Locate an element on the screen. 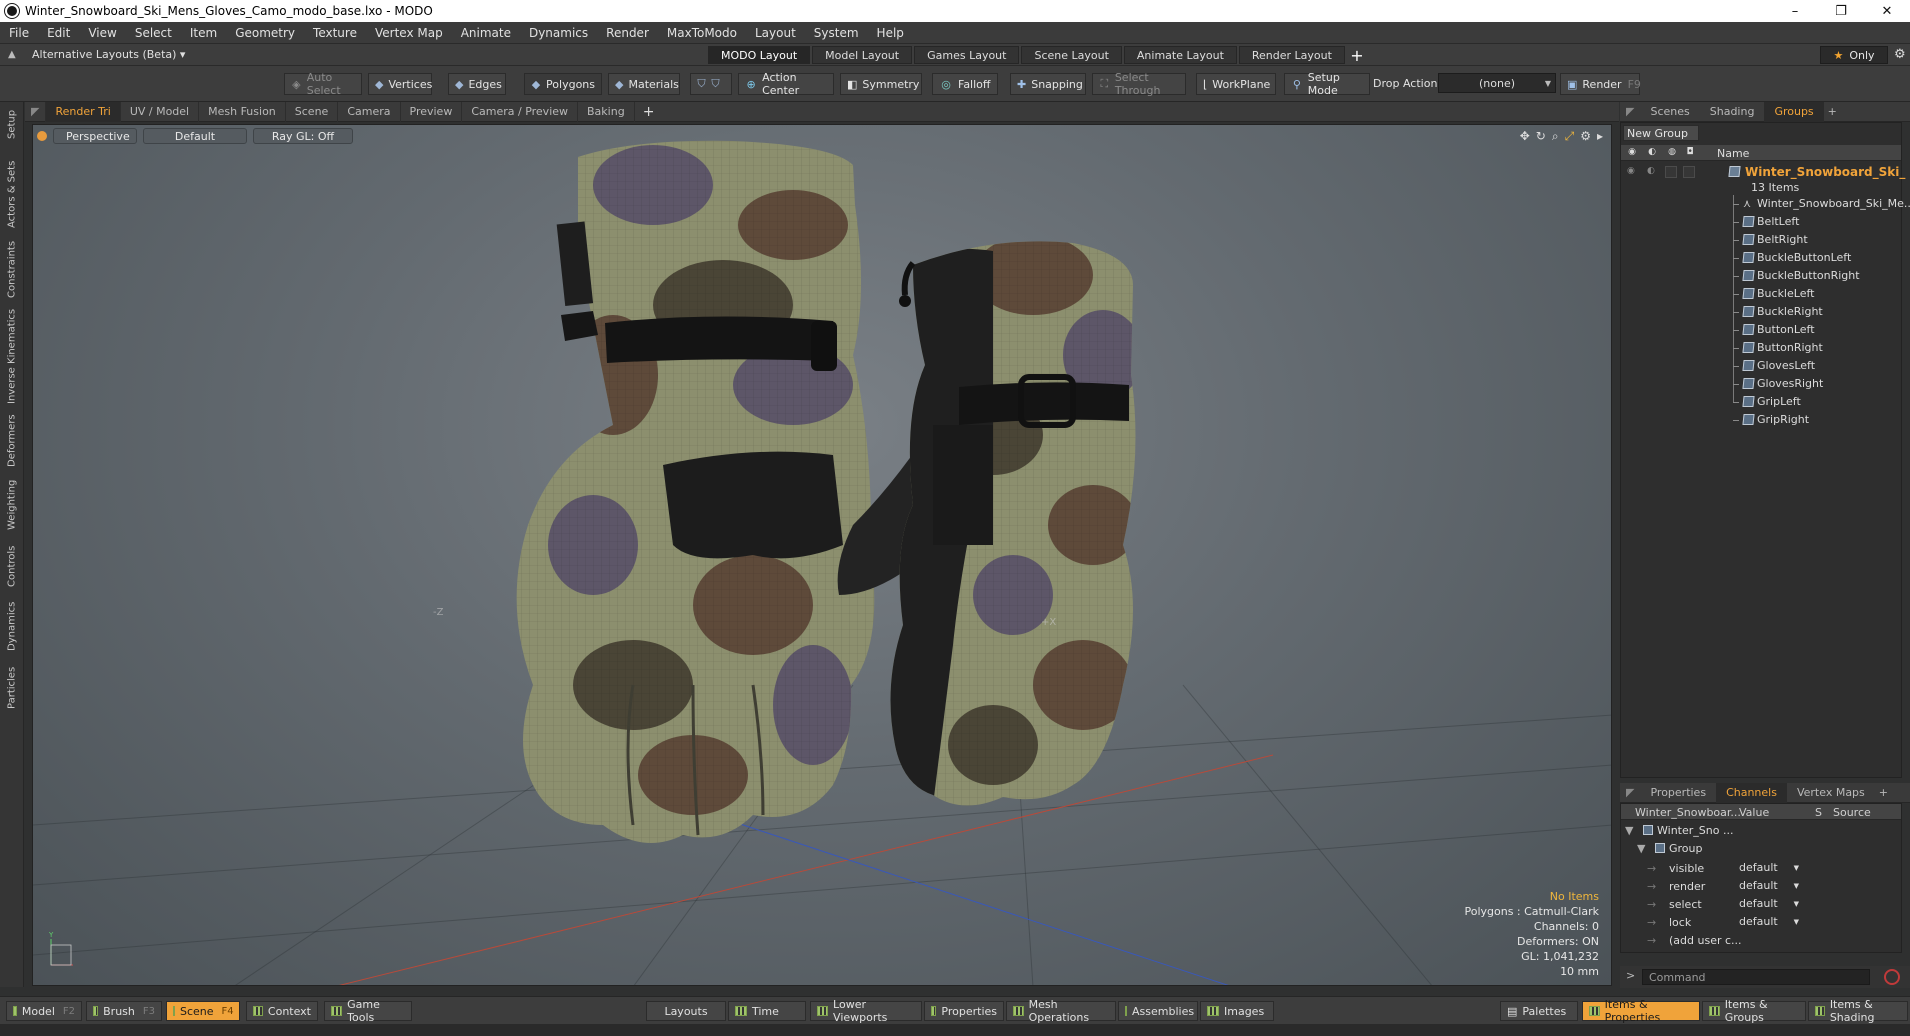  auto-select-button: ◈ Auto Select is located at coordinates (323, 84).